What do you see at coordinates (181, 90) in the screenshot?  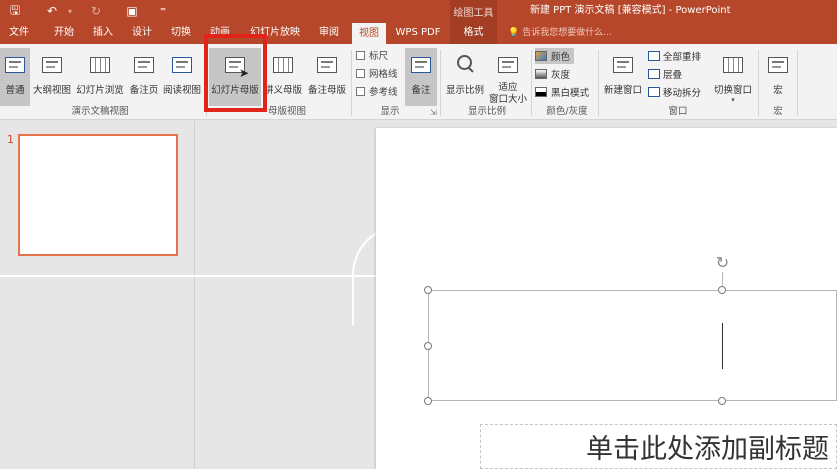 I see `reading-view-label: 阅读视图` at bounding box center [181, 90].